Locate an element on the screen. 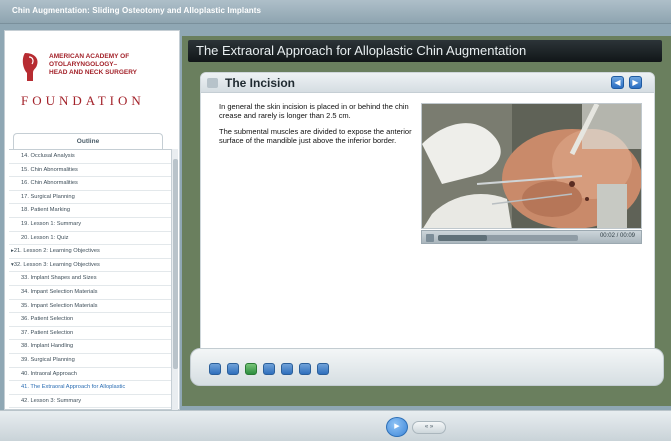  seek-buttons: « » is located at coordinates (429, 427).